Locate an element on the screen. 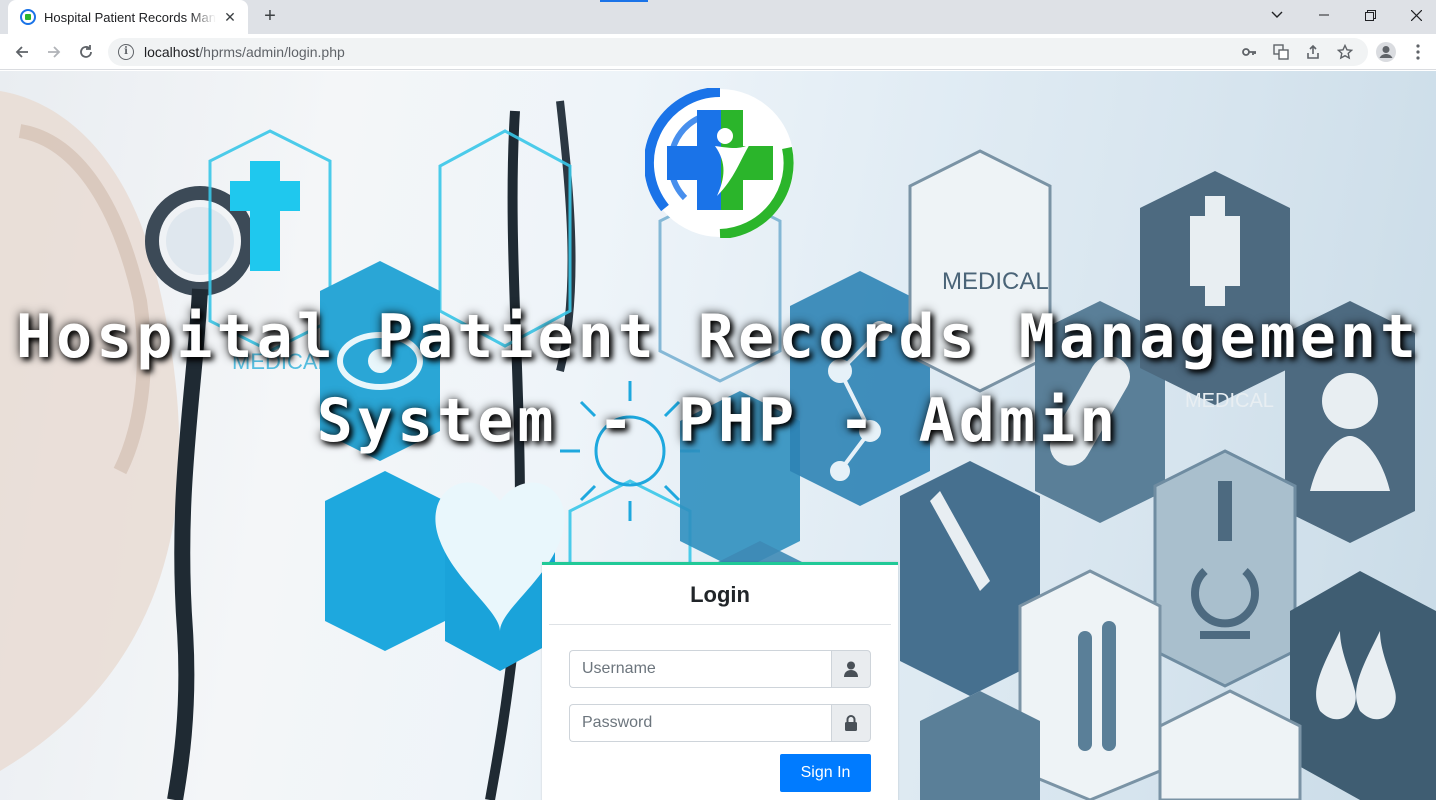  key-icon is located at coordinates (1249, 52).